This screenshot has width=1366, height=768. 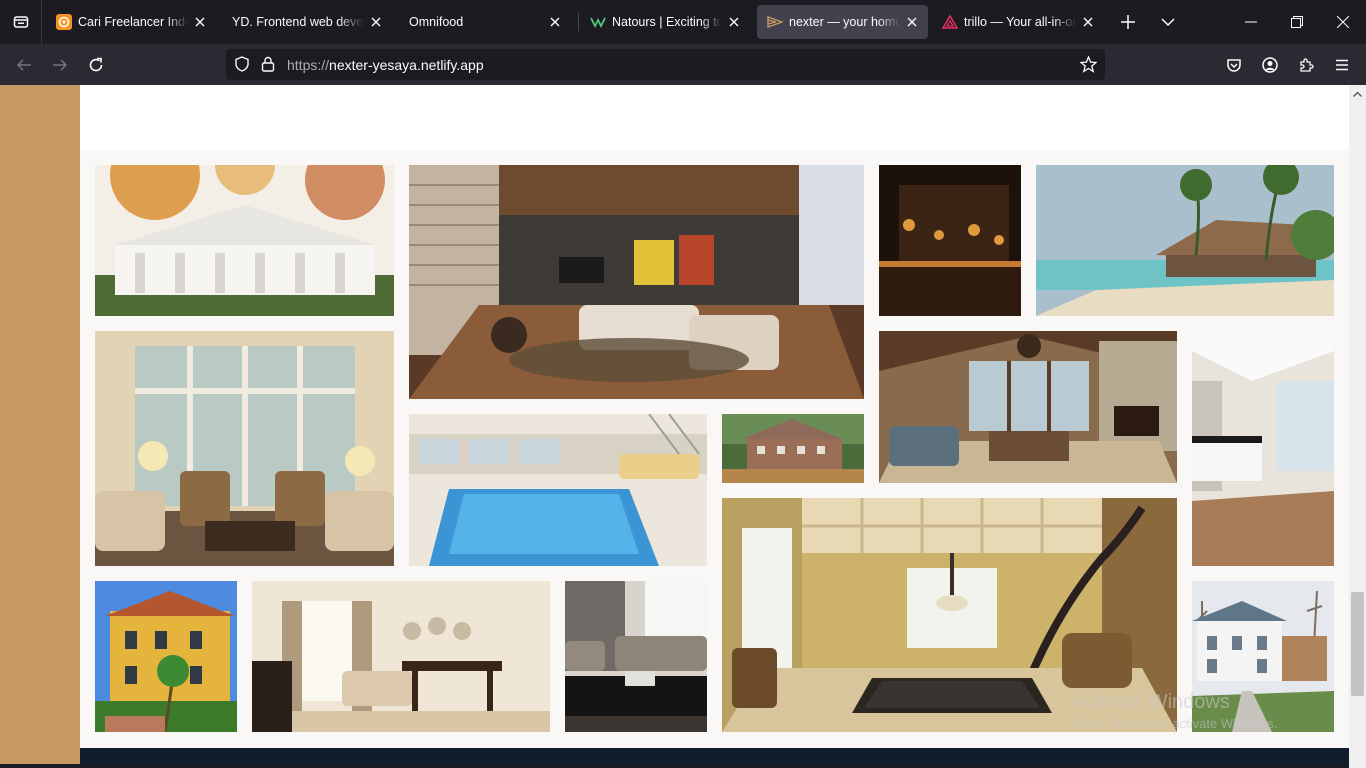 I want to click on arrow-left-icon, so click(x=23, y=65).